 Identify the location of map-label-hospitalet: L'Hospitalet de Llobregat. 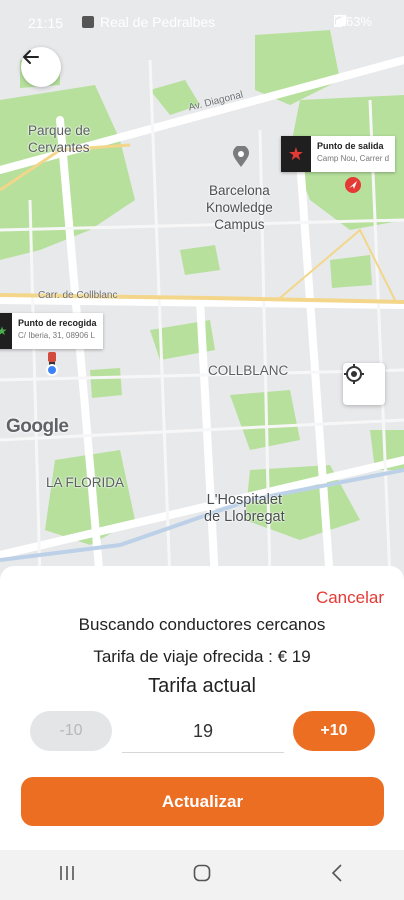
(244, 508).